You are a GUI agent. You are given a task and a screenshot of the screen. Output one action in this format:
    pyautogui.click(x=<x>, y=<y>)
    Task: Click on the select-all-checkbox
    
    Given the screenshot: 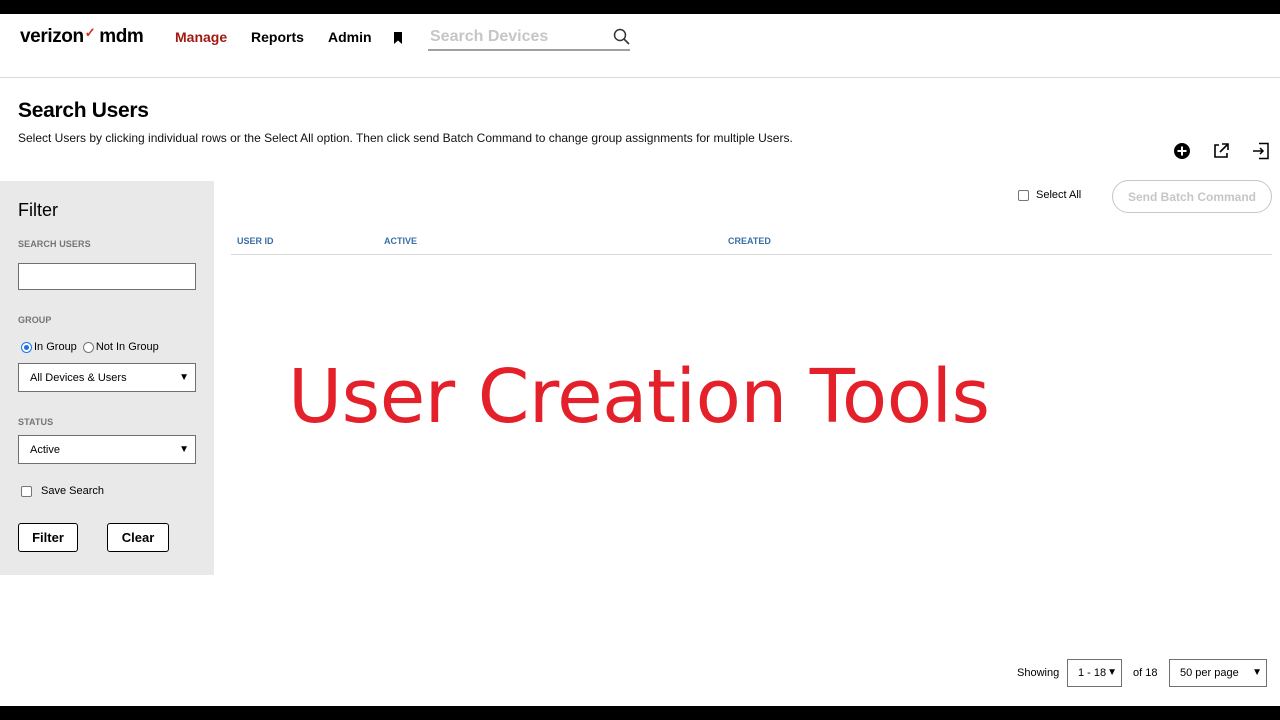 What is the action you would take?
    pyautogui.click(x=1023, y=195)
    